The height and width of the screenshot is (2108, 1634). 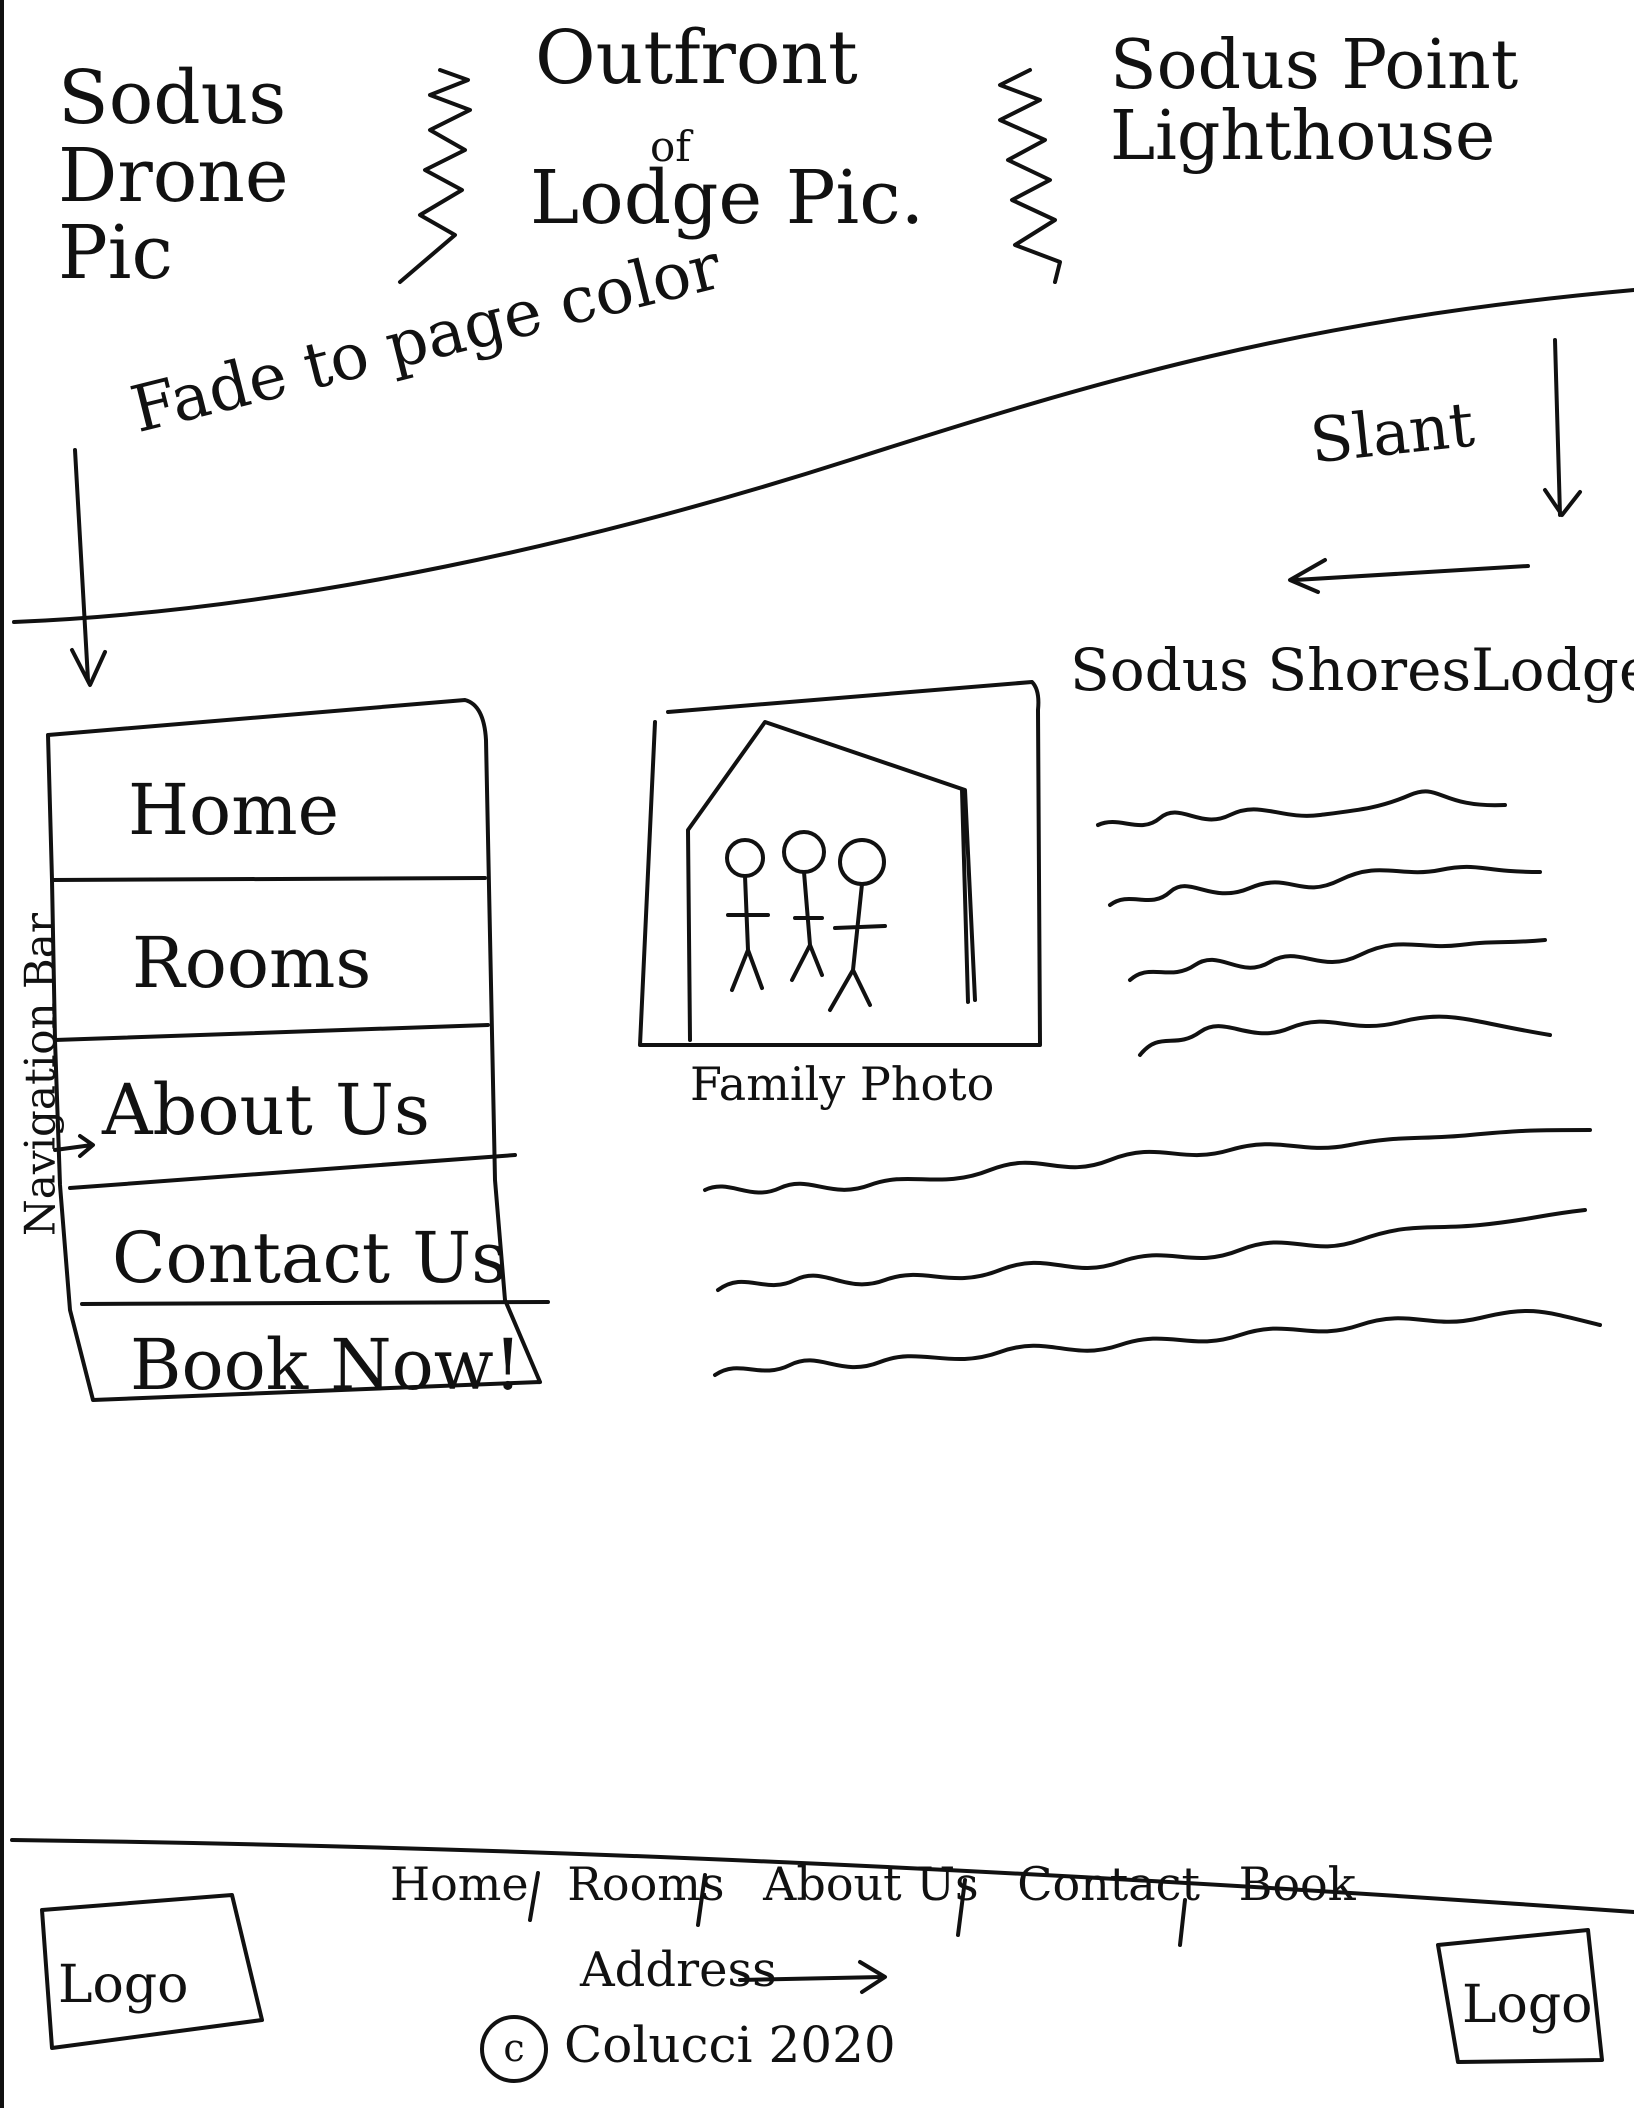 I want to click on lighthouse-pic-placeholder: Sodus Point Lighthouse, so click(x=1314, y=101).